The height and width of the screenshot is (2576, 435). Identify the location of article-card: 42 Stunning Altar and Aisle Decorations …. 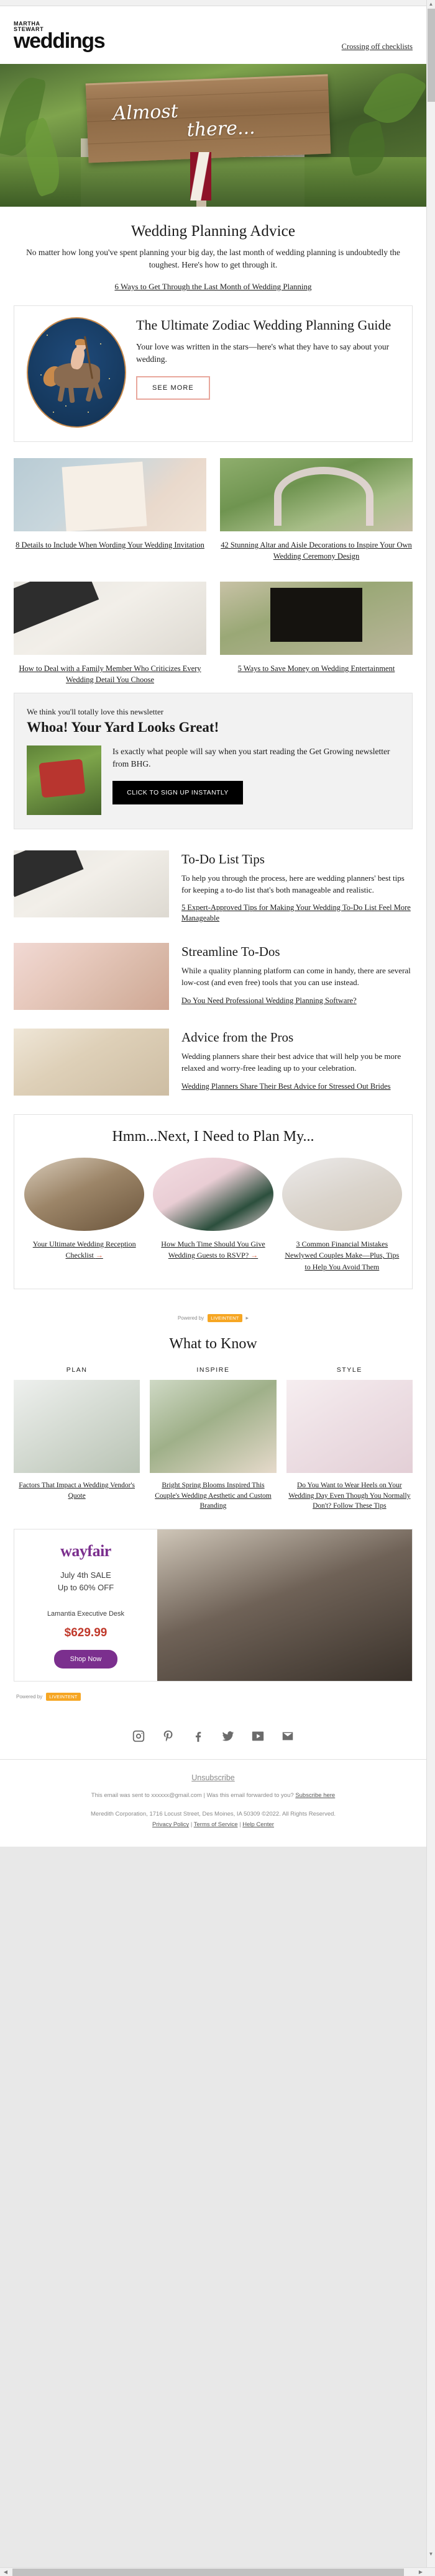
(316, 510).